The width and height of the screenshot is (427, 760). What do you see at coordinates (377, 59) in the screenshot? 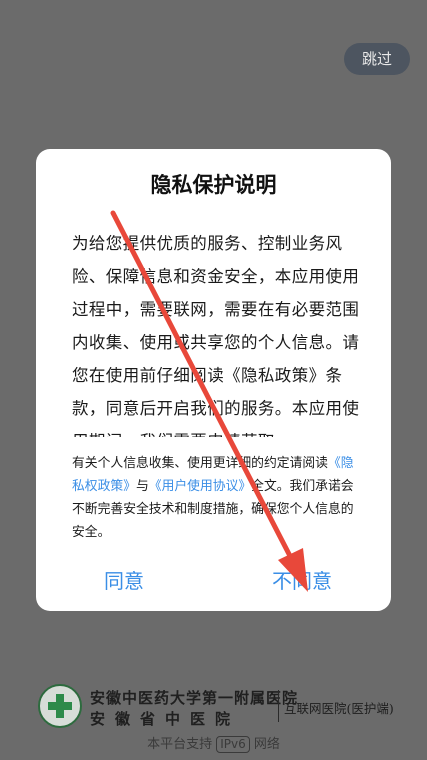
I see `skip-button: 跳过` at bounding box center [377, 59].